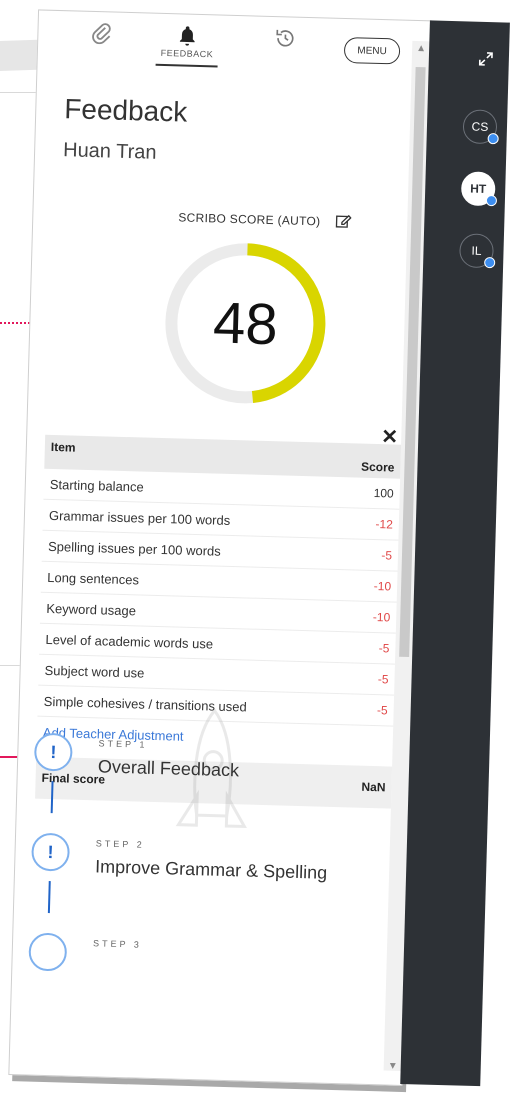  What do you see at coordinates (94, 671) in the screenshot?
I see `row-item: Subject word use` at bounding box center [94, 671].